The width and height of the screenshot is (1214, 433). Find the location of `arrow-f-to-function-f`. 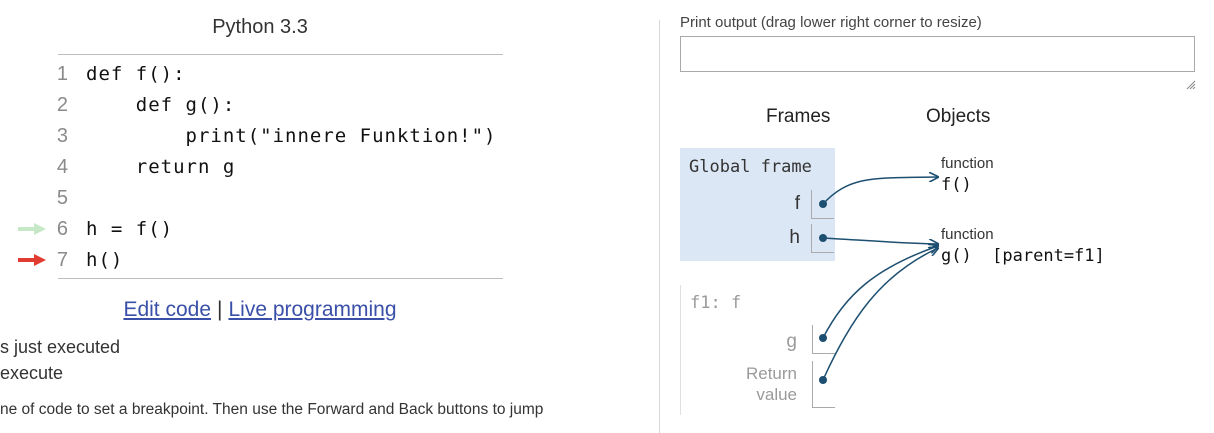

arrow-f-to-function-f is located at coordinates (880, 191).